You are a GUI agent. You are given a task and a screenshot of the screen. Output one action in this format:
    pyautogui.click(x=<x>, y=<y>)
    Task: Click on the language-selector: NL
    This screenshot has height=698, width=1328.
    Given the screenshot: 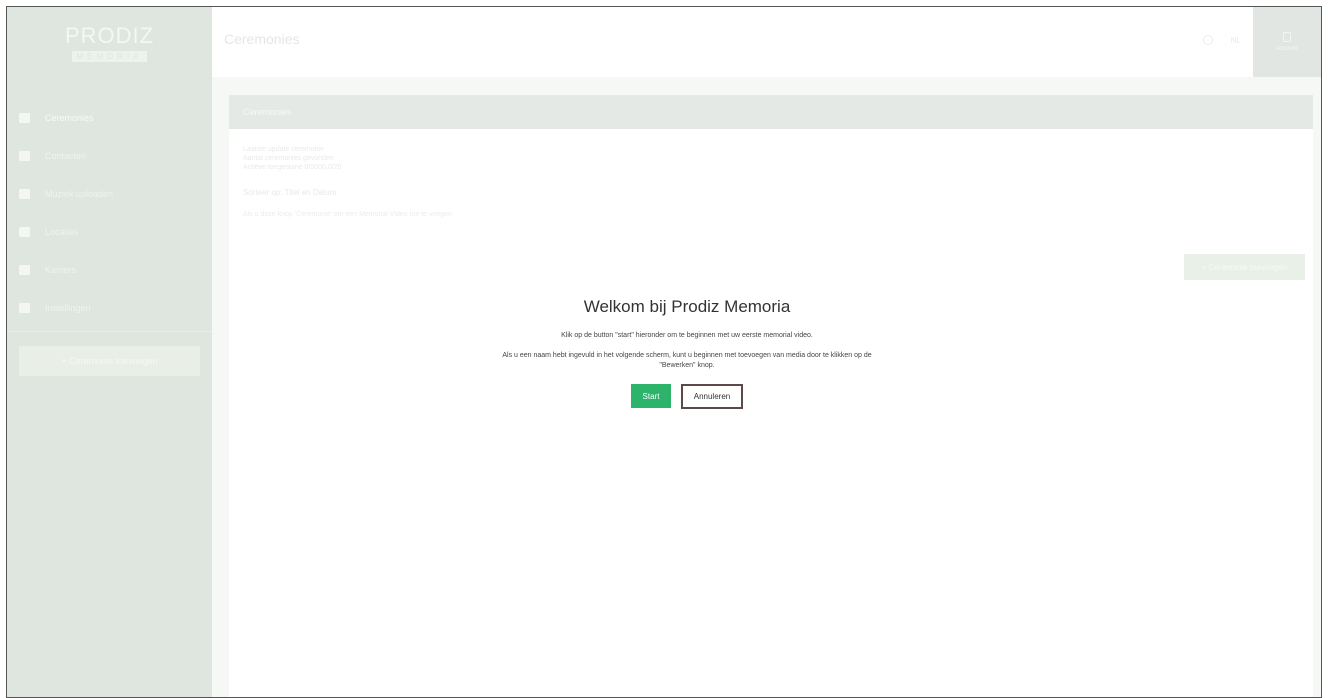 What is the action you would take?
    pyautogui.click(x=1236, y=40)
    